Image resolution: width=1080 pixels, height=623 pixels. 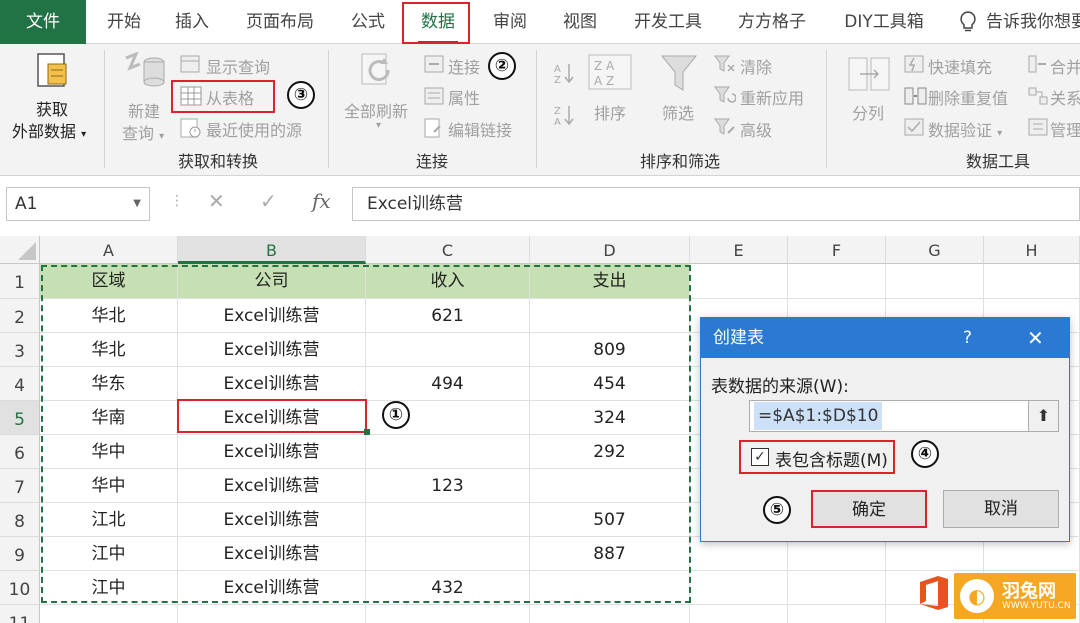 What do you see at coordinates (480, 129) in the screenshot?
I see `edit-links-button: 编辑链接` at bounding box center [480, 129].